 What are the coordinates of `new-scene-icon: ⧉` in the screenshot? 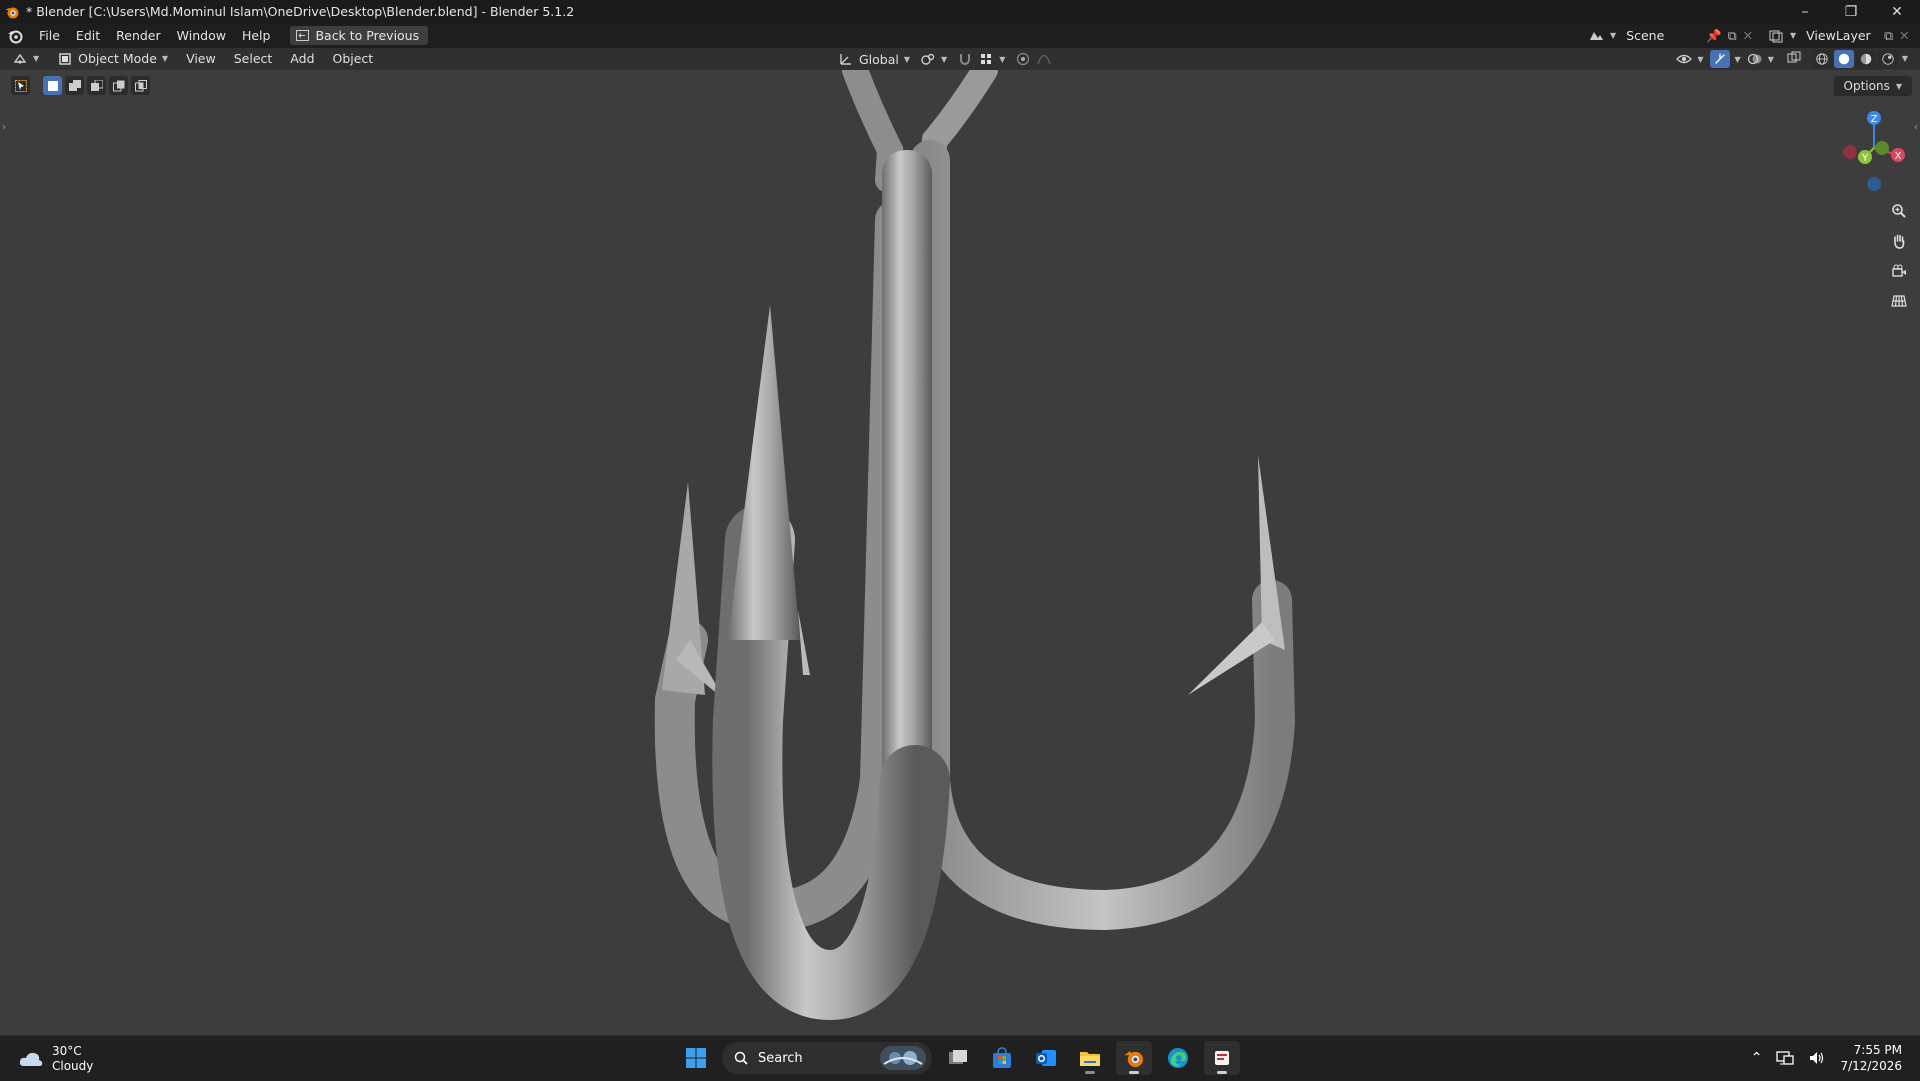 It's located at (1732, 36).